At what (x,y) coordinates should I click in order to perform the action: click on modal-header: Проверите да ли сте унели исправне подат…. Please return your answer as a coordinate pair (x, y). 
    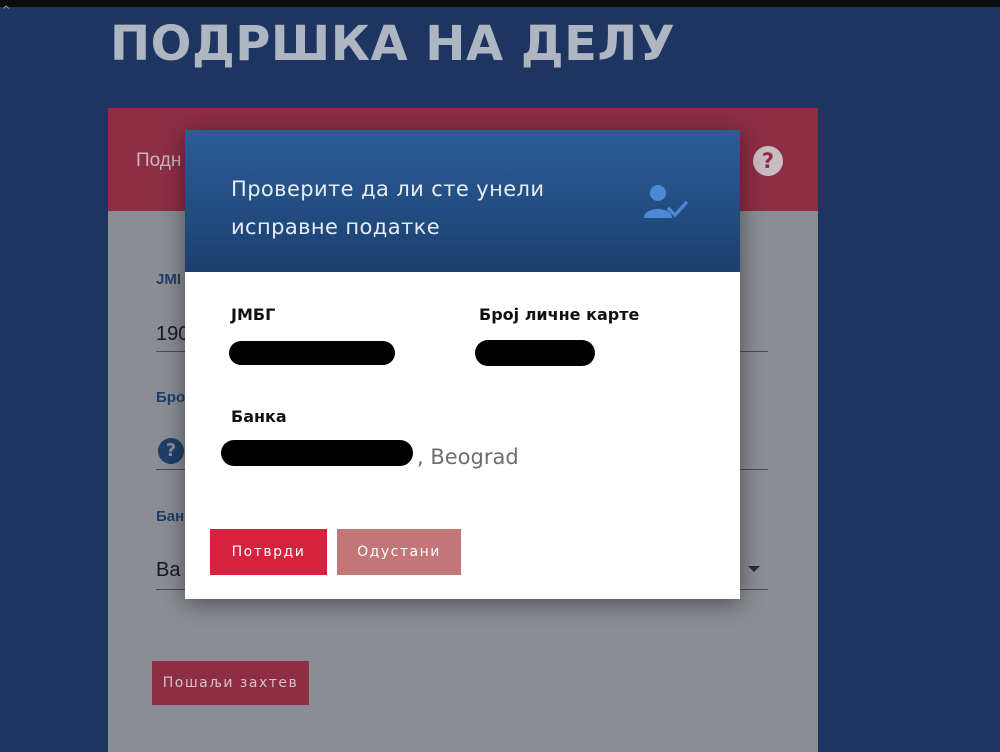
    Looking at the image, I should click on (462, 201).